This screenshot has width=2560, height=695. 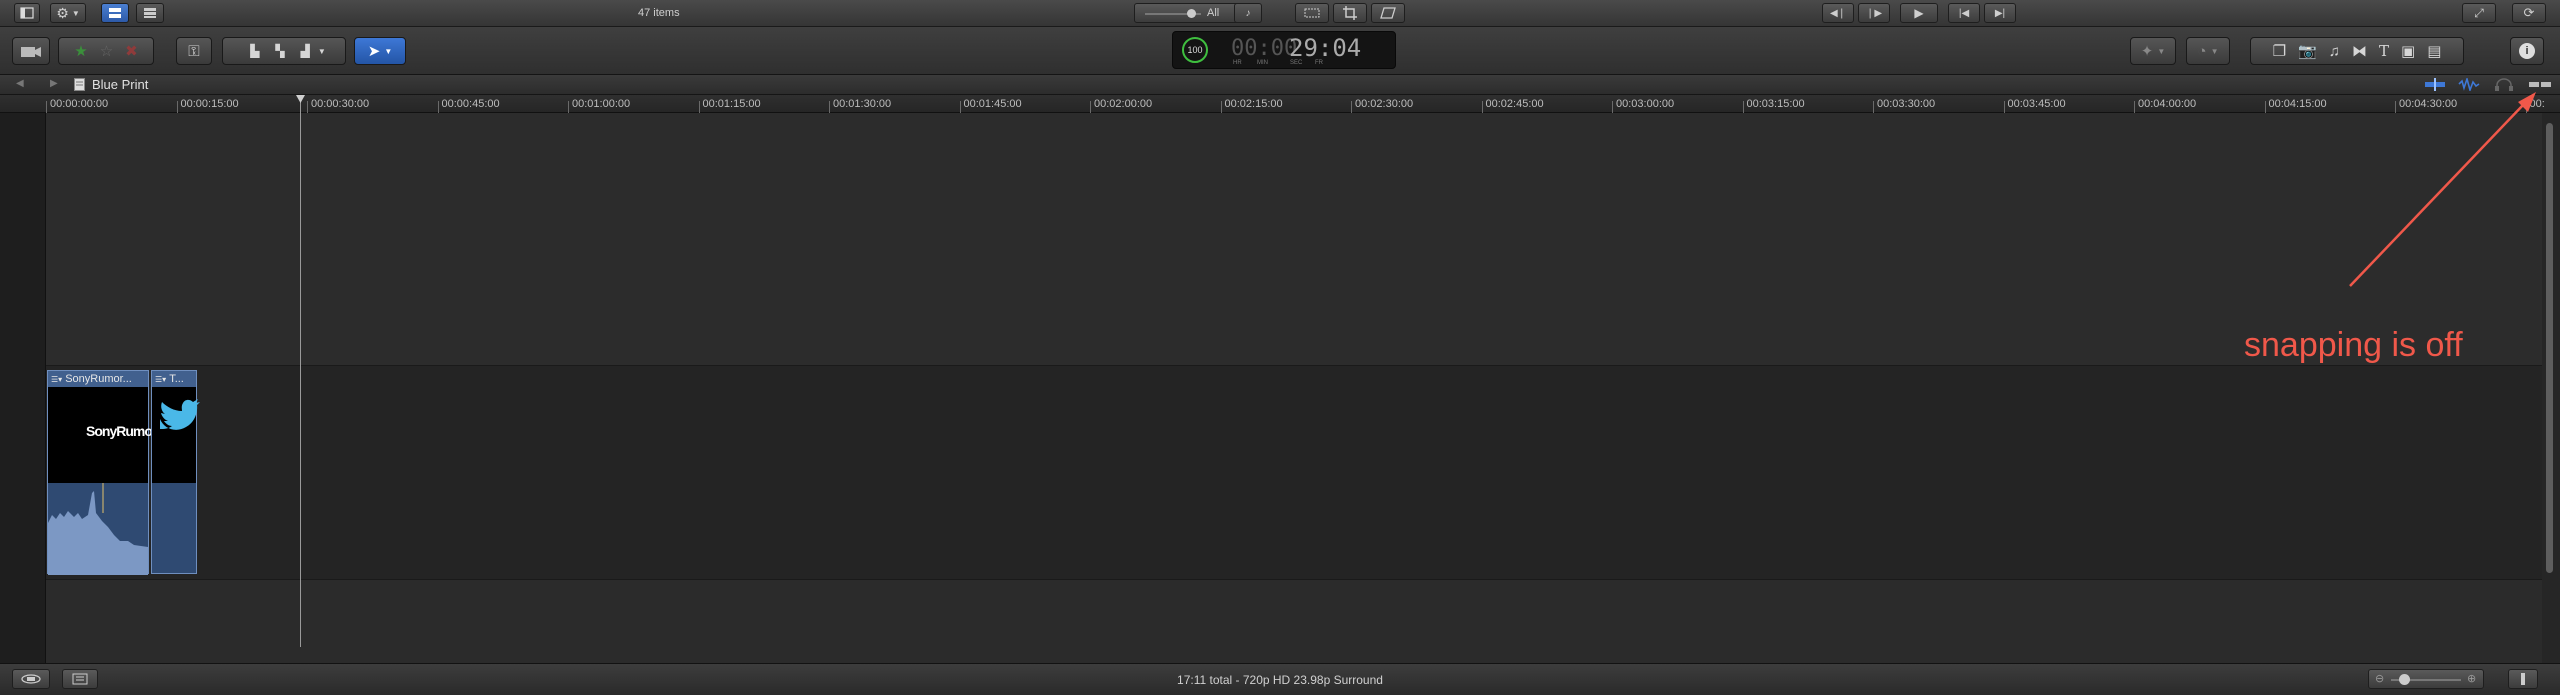 What do you see at coordinates (2471, 678) in the screenshot?
I see `zoom-in-icon: ⊕` at bounding box center [2471, 678].